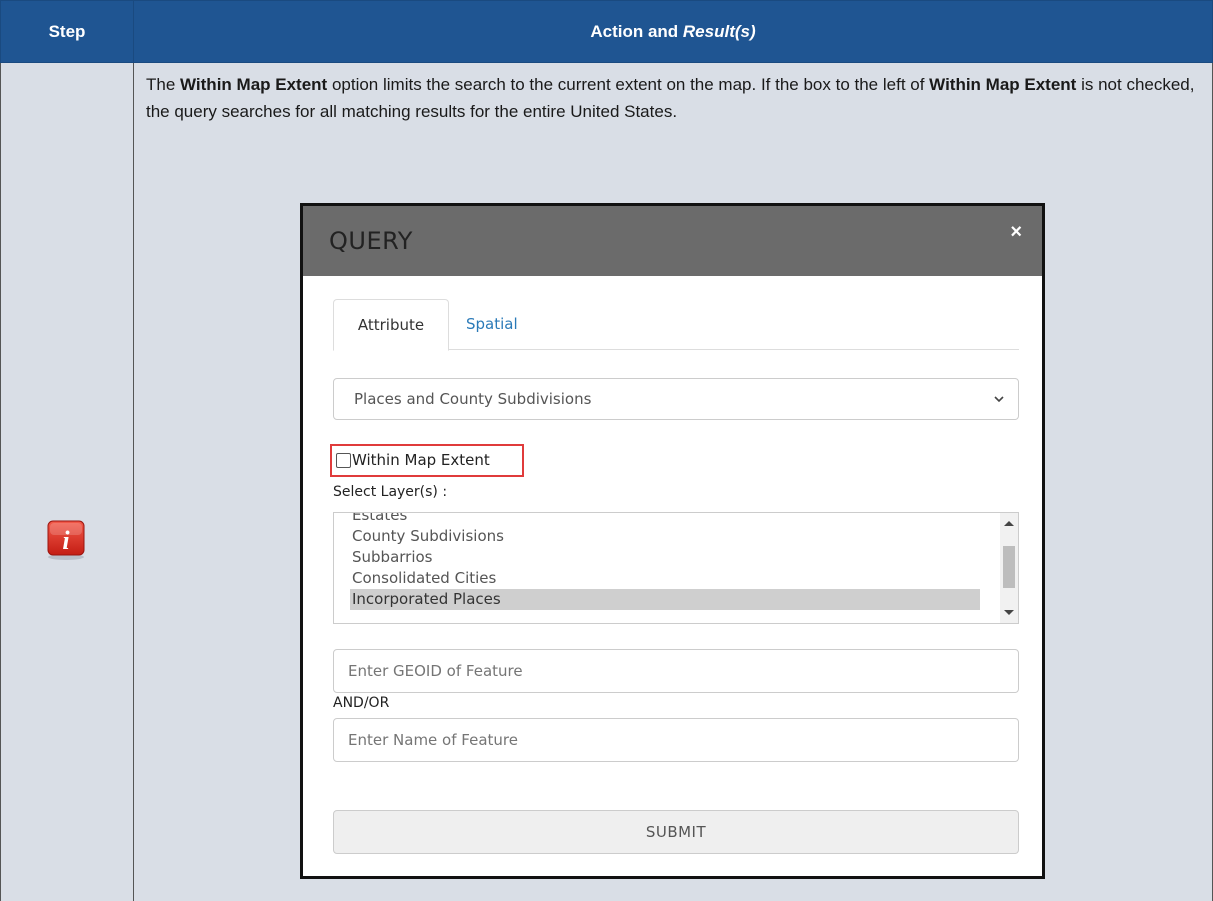 This screenshot has width=1213, height=901. What do you see at coordinates (371, 241) in the screenshot?
I see `dialog-title: QUERY` at bounding box center [371, 241].